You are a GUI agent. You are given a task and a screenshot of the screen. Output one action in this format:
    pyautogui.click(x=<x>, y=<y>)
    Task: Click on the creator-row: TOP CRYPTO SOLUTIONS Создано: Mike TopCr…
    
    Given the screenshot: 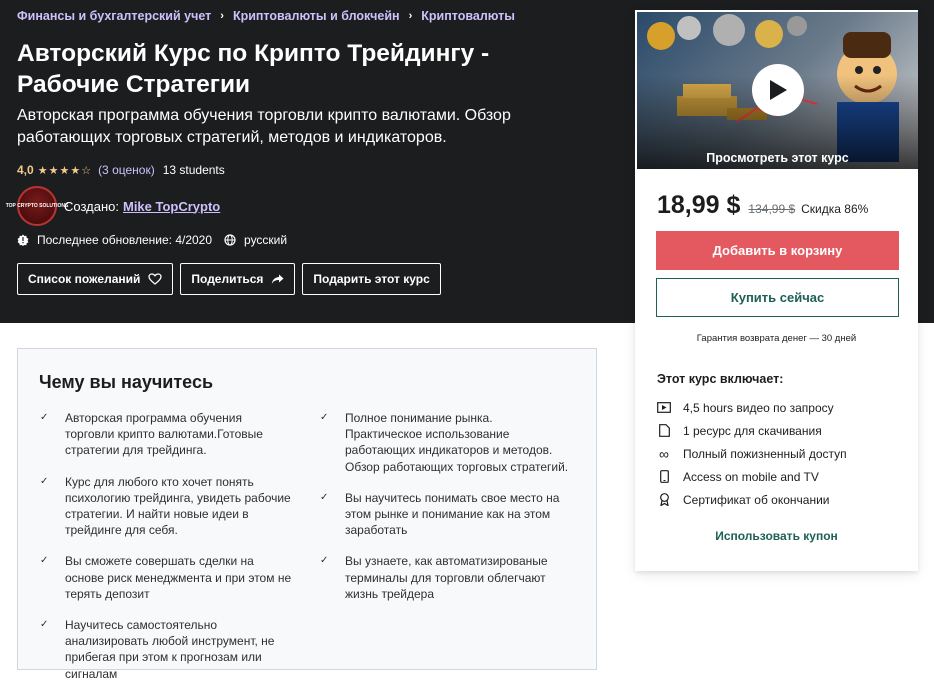 What is the action you would take?
    pyautogui.click(x=113, y=206)
    